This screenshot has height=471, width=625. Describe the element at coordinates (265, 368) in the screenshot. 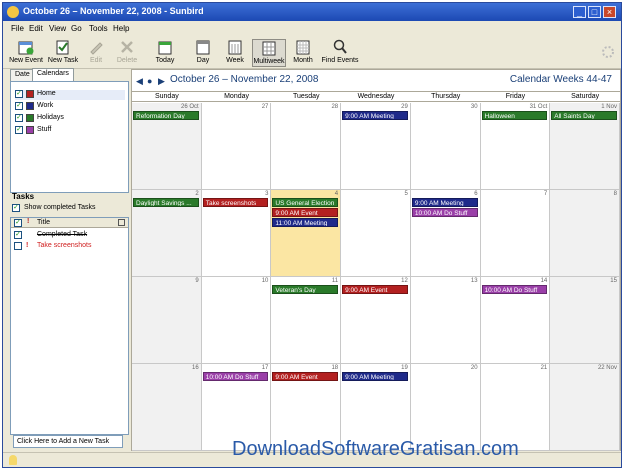

I see `day-number: 17` at that location.